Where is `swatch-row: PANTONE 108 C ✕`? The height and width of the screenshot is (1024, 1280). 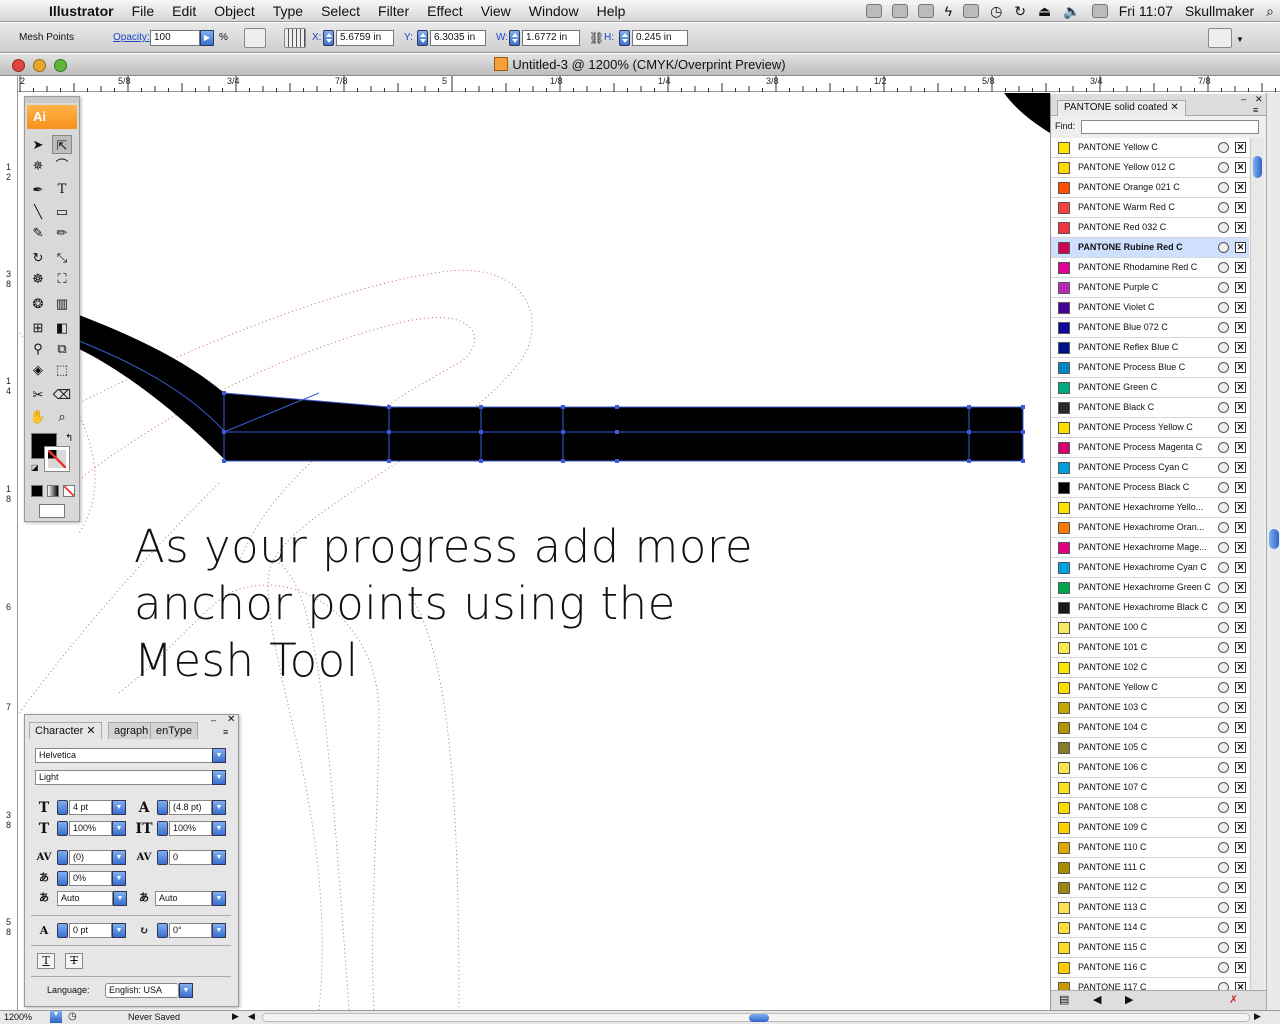 swatch-row: PANTONE 108 C ✕ is located at coordinates (1150, 808).